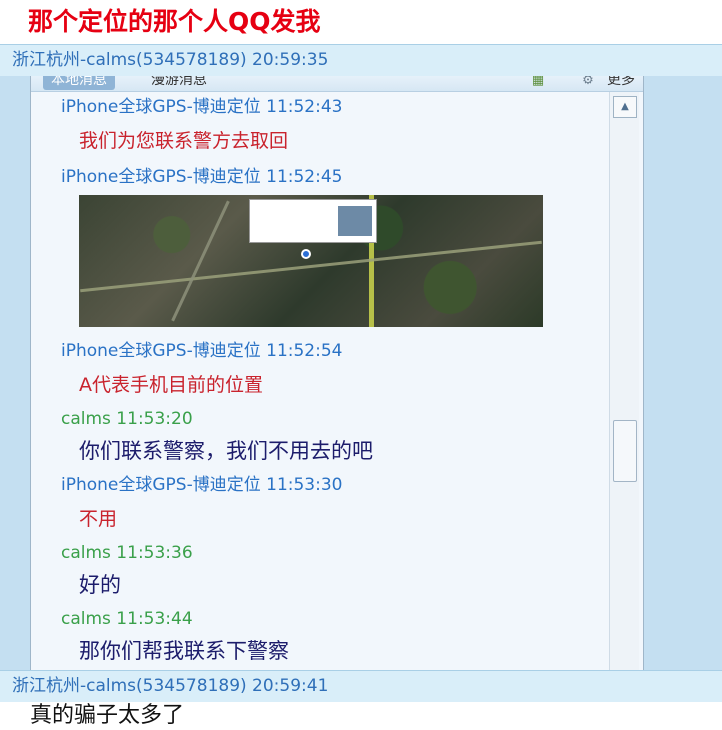 This screenshot has height=730, width=722. Describe the element at coordinates (127, 553) in the screenshot. I see `chat-sender: calms 11:53:36` at that location.